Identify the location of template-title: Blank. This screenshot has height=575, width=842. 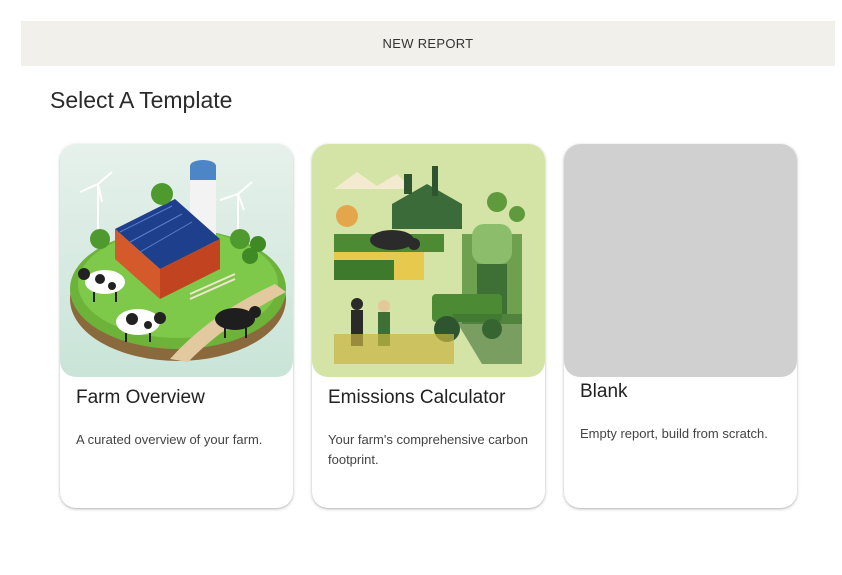
(604, 391).